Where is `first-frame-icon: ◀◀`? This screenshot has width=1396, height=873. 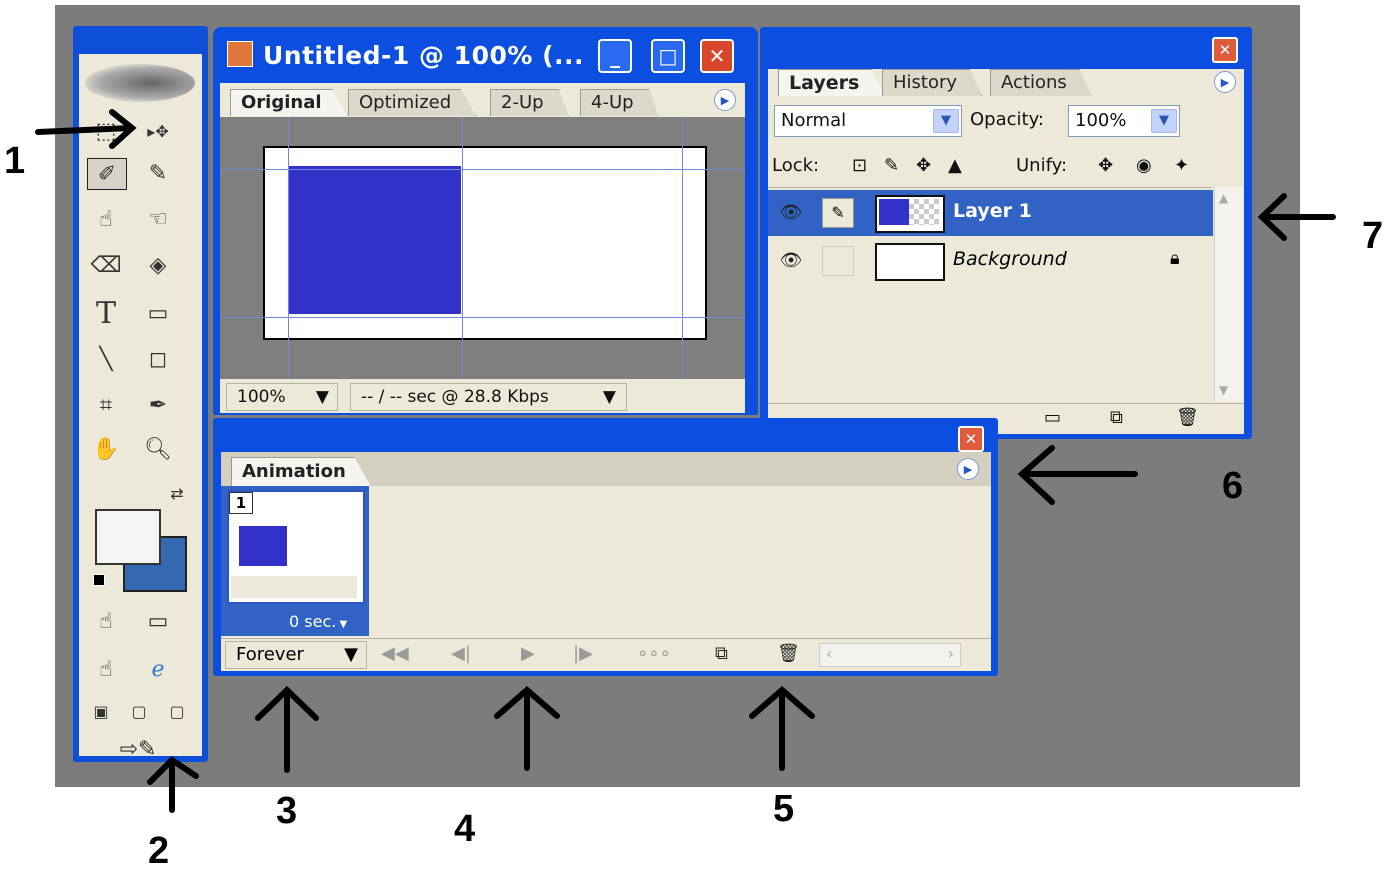 first-frame-icon: ◀◀ is located at coordinates (395, 653).